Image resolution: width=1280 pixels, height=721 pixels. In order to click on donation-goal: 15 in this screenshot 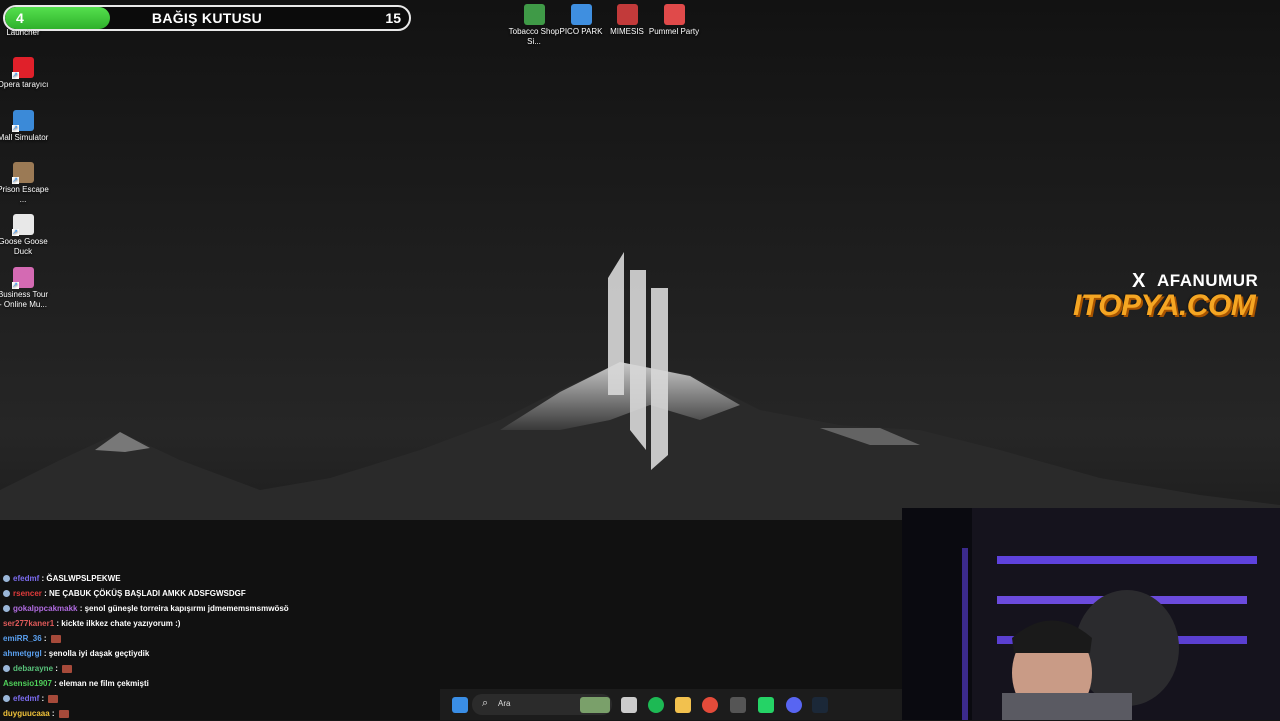, I will do `click(393, 18)`.